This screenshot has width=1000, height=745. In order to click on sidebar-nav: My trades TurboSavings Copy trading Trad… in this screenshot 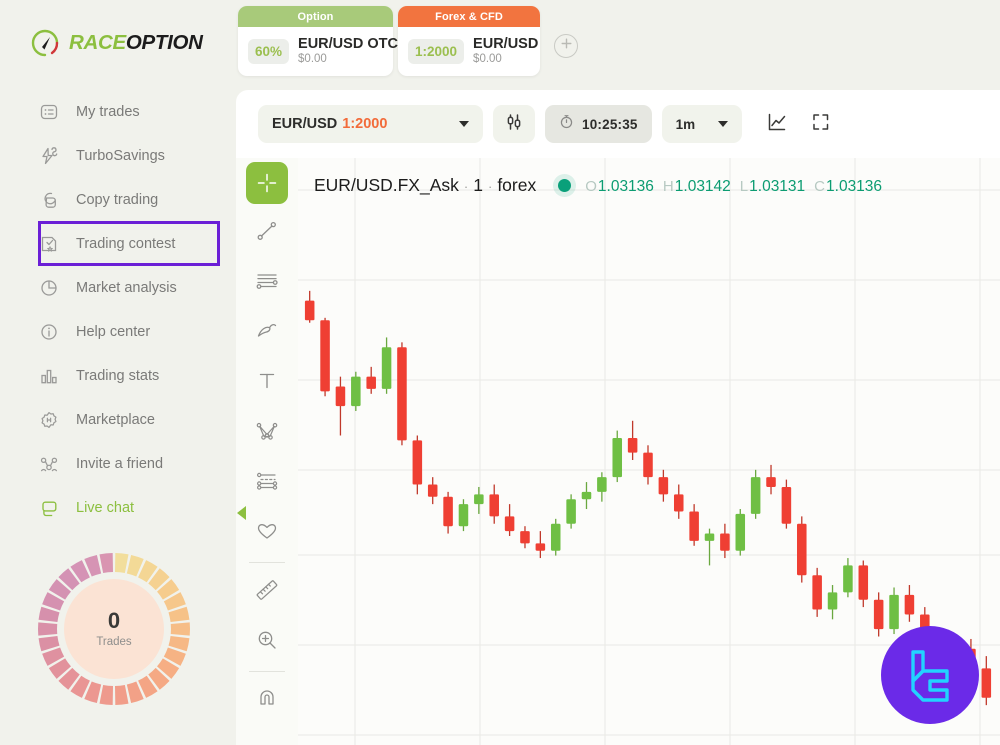, I will do `click(118, 310)`.